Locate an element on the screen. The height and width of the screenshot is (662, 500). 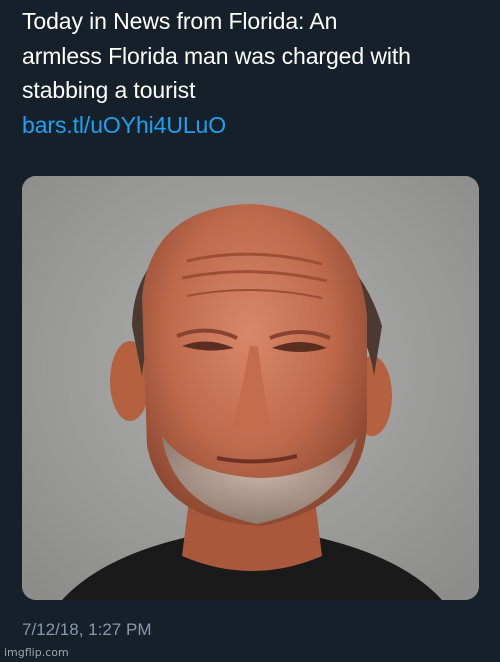
tweet-text-line-1: Today in News from Florida: An is located at coordinates (180, 21).